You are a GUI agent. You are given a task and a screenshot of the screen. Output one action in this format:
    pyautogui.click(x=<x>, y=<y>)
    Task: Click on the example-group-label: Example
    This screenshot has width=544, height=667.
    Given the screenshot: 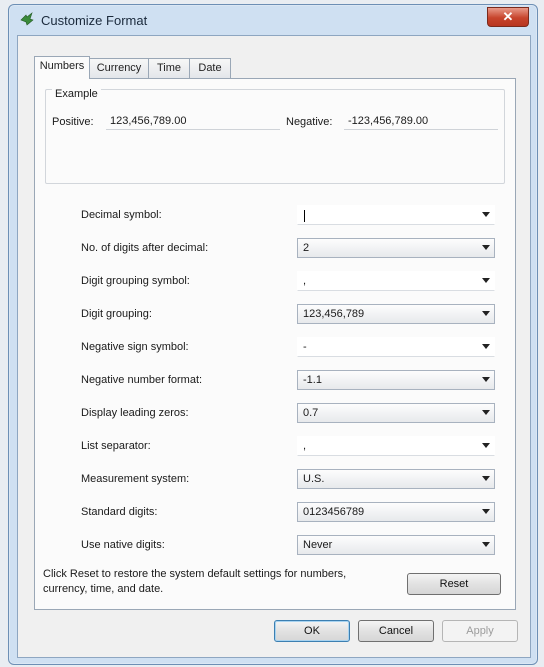 What is the action you would take?
    pyautogui.click(x=76, y=94)
    